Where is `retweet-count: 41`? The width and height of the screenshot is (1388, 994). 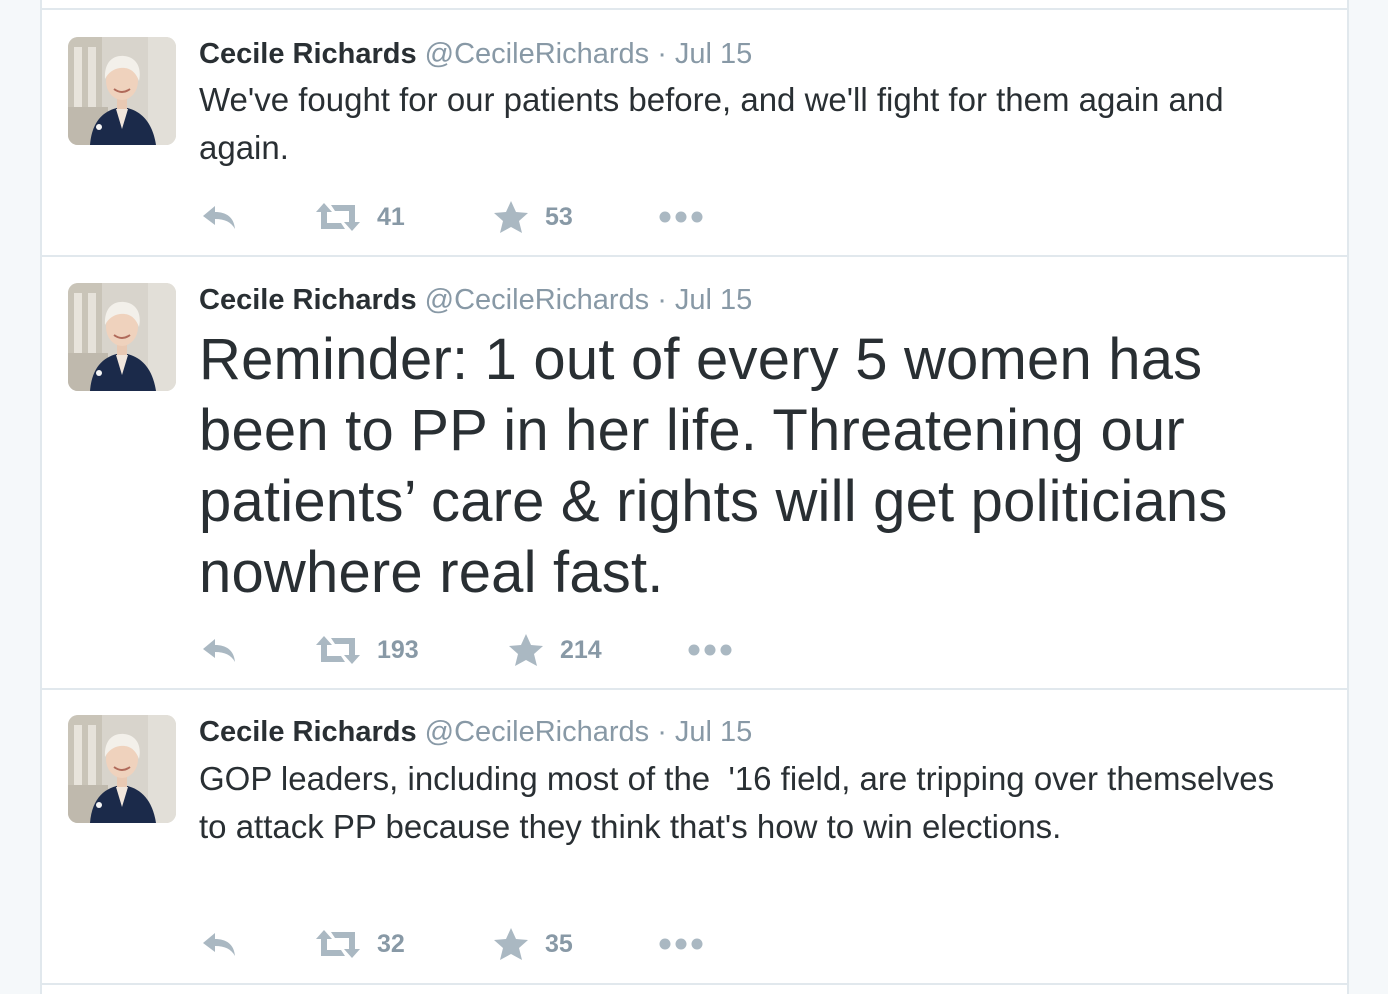 retweet-count: 41 is located at coordinates (391, 216).